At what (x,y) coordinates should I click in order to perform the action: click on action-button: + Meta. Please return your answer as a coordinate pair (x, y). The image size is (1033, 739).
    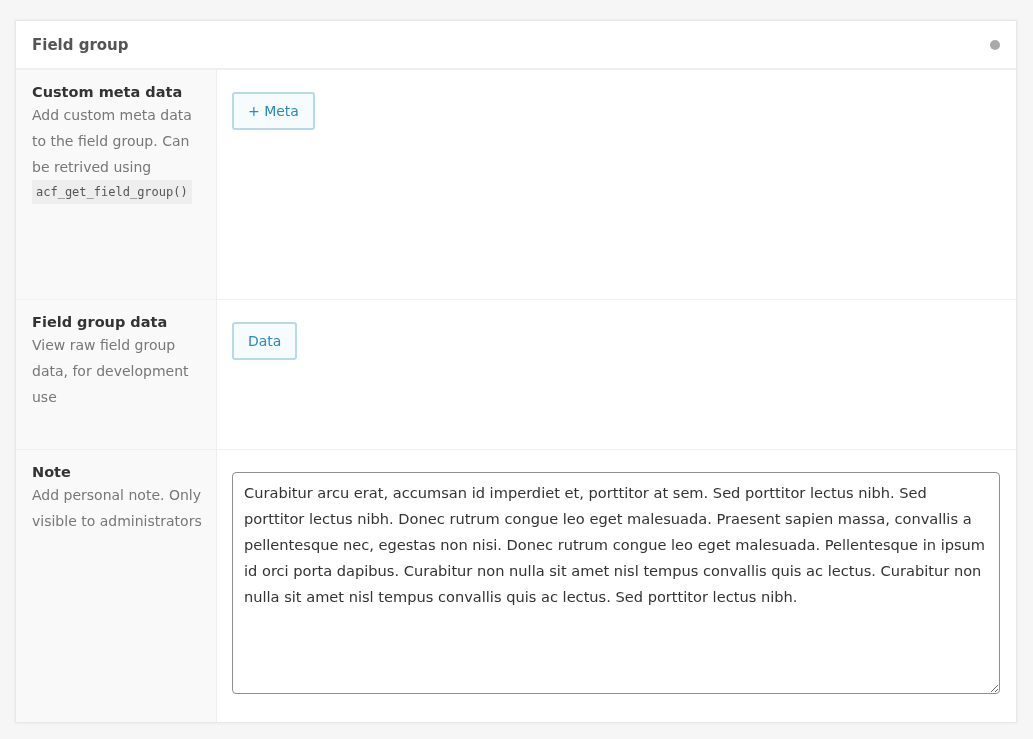
    Looking at the image, I should click on (273, 111).